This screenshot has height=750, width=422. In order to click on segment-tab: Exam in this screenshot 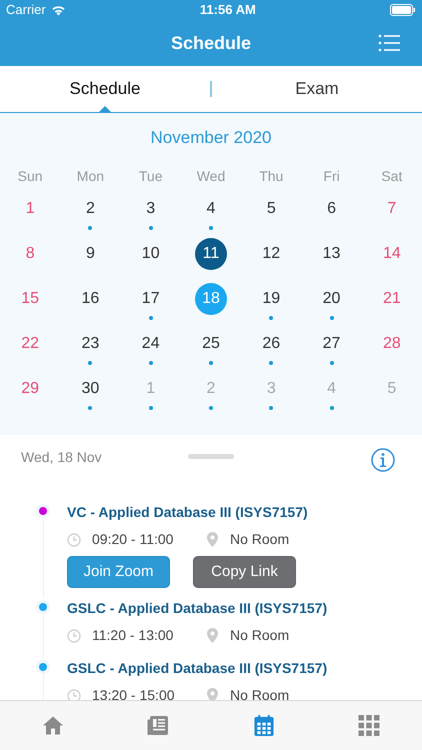, I will do `click(317, 89)`.